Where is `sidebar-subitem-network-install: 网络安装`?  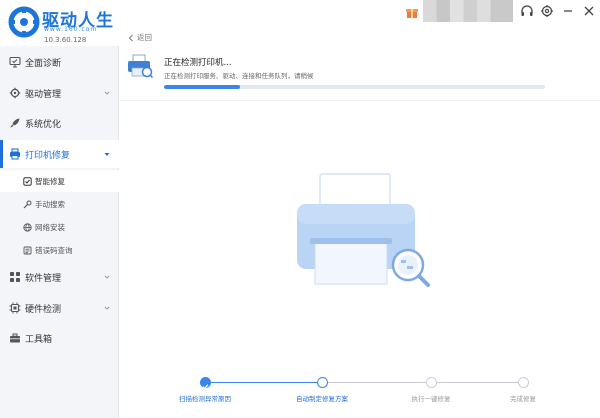 sidebar-subitem-network-install: 网络安装 is located at coordinates (59, 227).